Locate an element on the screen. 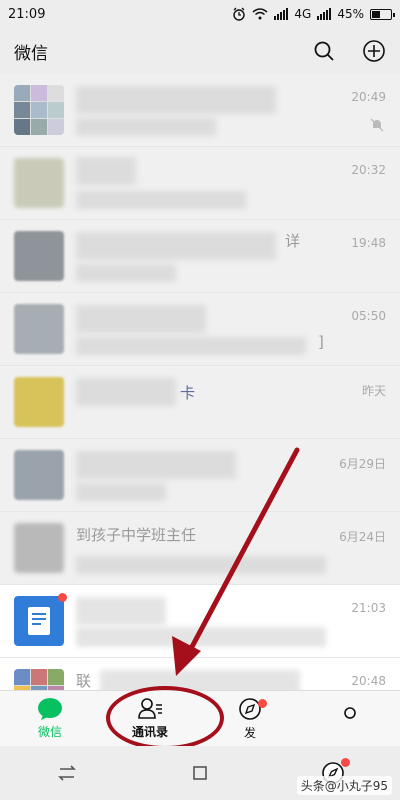  annotation-arrow is located at coordinates (236, 561).